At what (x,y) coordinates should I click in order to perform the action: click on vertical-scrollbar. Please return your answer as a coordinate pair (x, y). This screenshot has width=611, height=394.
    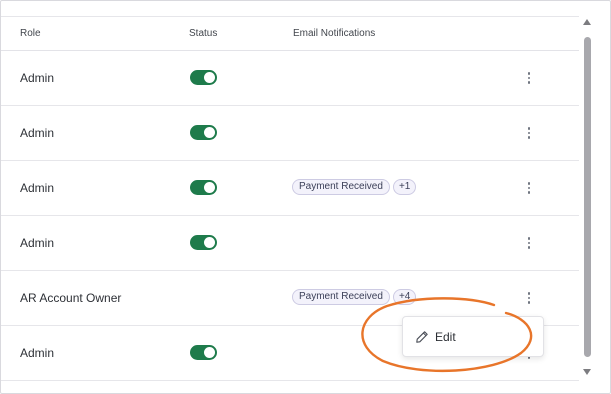
    Looking at the image, I should click on (588, 198).